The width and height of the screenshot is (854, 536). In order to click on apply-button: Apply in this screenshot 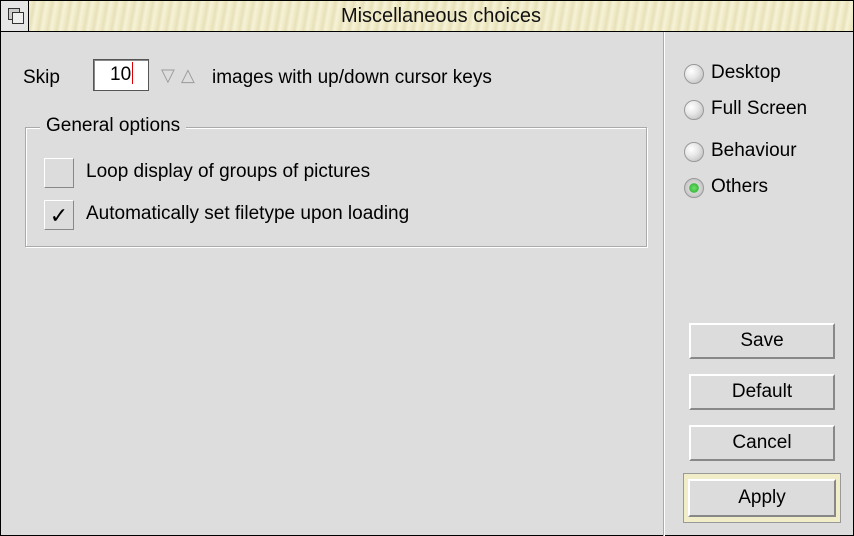, I will do `click(762, 498)`.